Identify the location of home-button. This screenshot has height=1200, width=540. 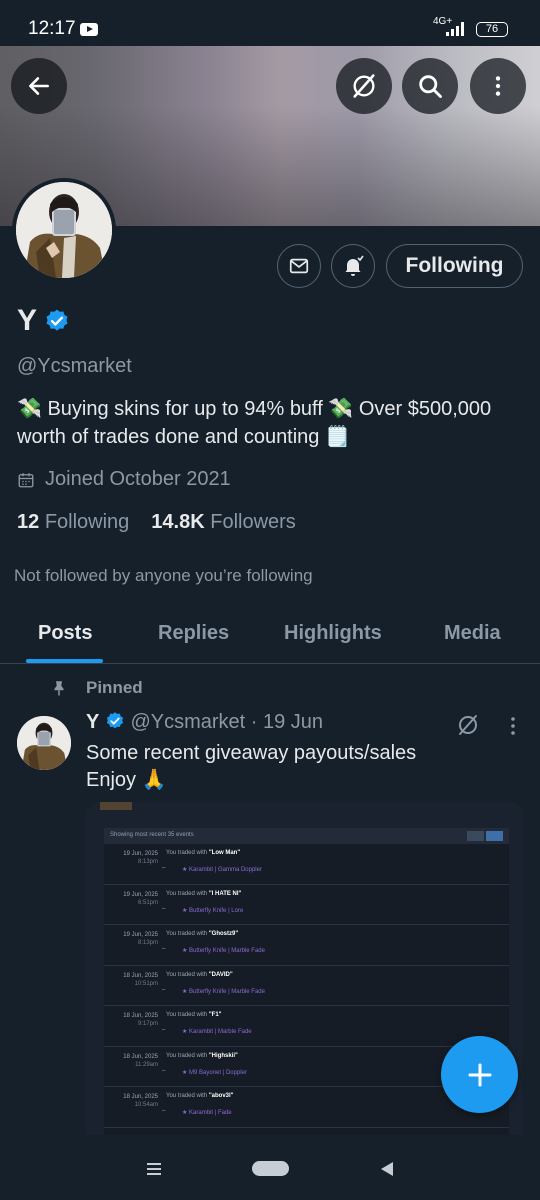
(270, 1168).